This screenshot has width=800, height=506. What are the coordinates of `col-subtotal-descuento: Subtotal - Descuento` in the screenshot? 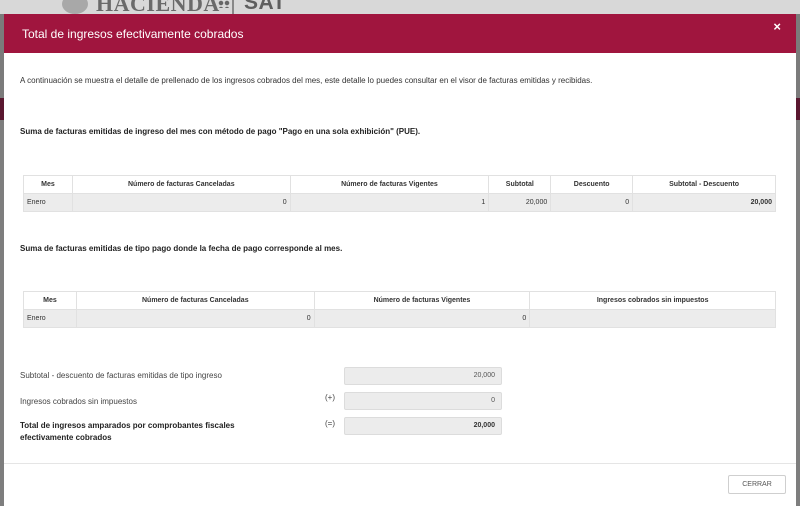 It's located at (704, 184).